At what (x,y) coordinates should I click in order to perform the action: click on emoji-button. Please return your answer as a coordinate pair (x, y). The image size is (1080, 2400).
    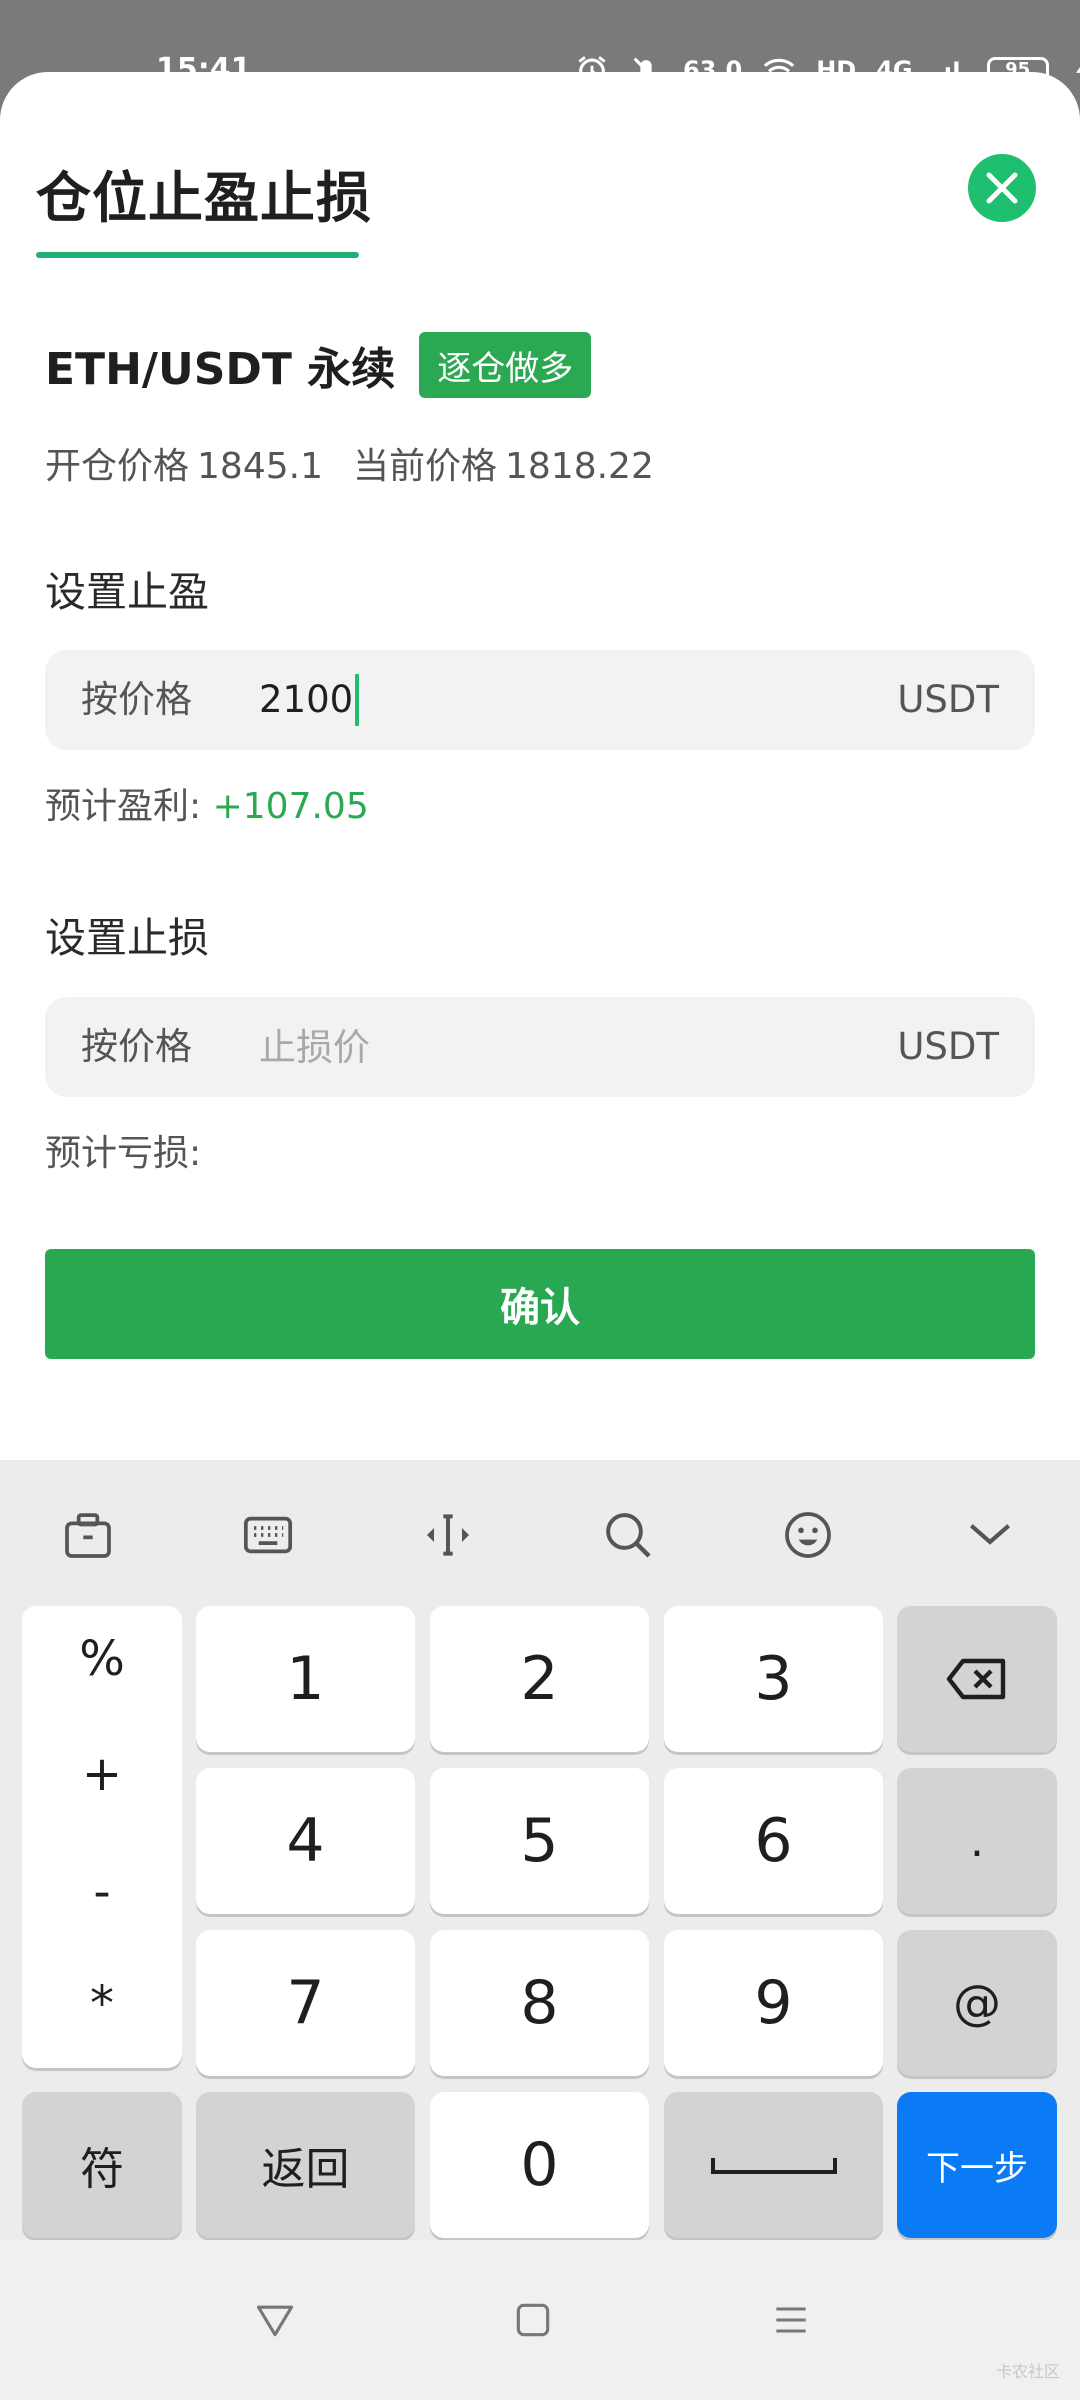
    Looking at the image, I should click on (808, 1535).